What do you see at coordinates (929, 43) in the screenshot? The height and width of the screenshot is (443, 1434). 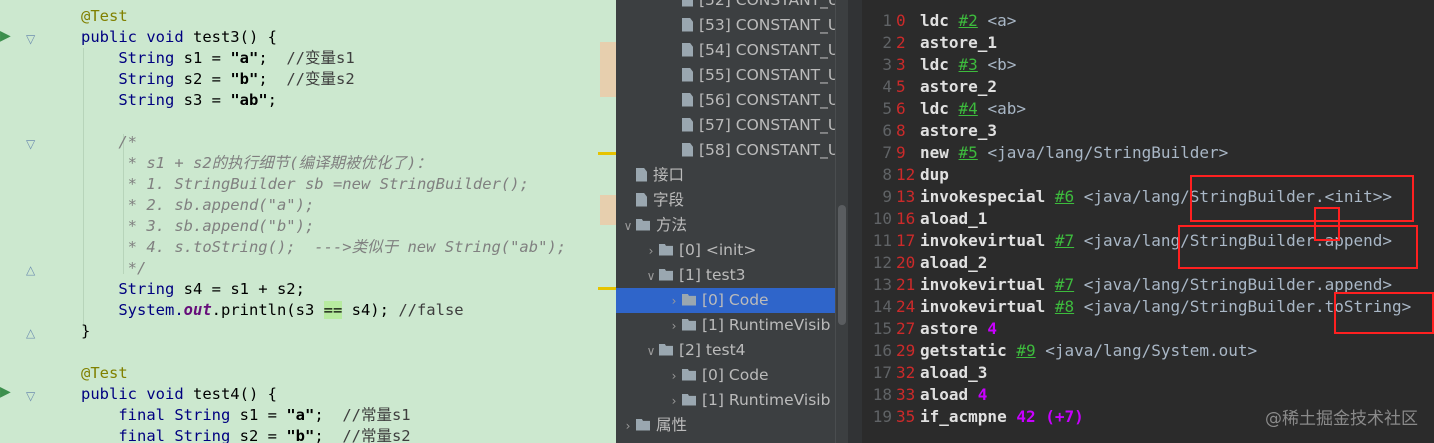 I see `bytecode-line: 2 2 astore_1` at bounding box center [929, 43].